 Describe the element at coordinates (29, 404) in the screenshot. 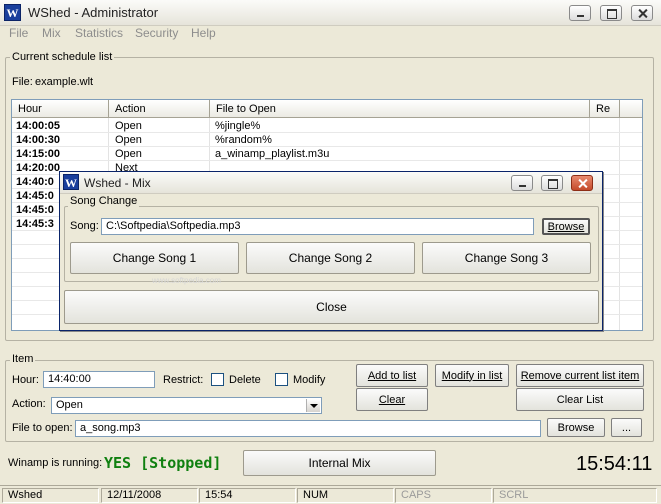

I see `action-label: Action:` at that location.